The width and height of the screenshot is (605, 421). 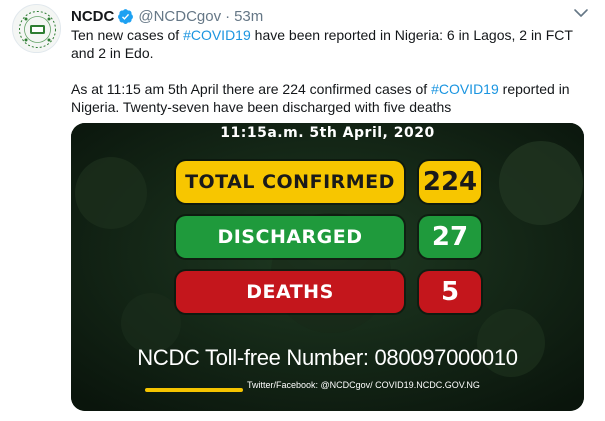 What do you see at coordinates (126, 16) in the screenshot?
I see `verified-badge-icon` at bounding box center [126, 16].